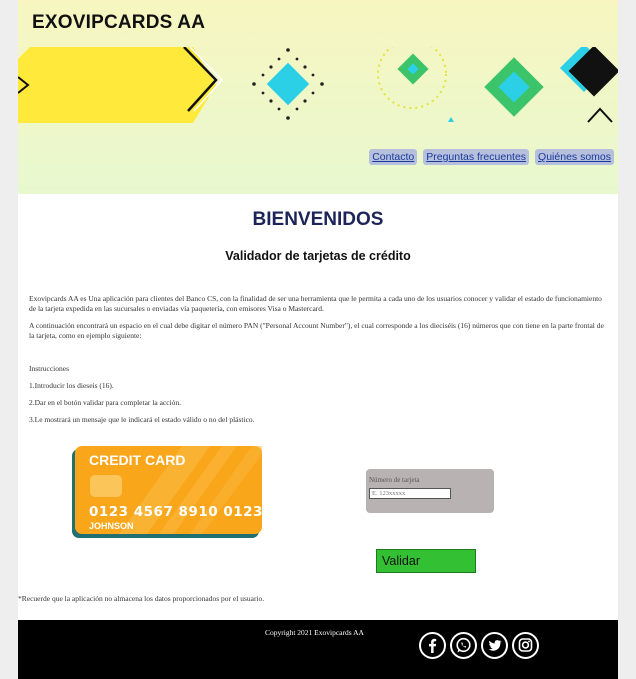 This screenshot has height=679, width=636. I want to click on credit-card-example: CREDIT CARD 0123 4567 8910 0123 JOHNSON, so click(167, 492).